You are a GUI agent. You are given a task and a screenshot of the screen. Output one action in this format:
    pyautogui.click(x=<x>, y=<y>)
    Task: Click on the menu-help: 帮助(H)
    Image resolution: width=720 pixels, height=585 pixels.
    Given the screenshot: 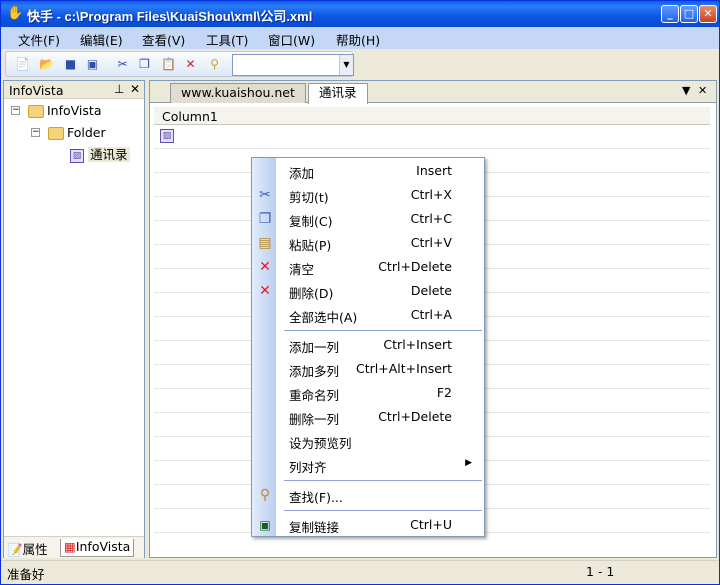 What is the action you would take?
    pyautogui.click(x=358, y=39)
    